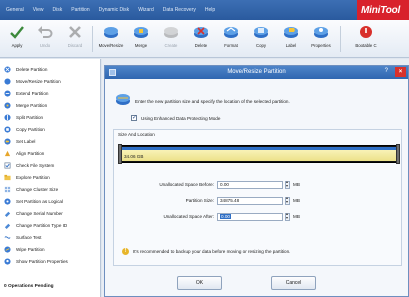 The width and height of the screenshot is (409, 297). What do you see at coordinates (7, 141) in the screenshot?
I see `label-icon` at bounding box center [7, 141].